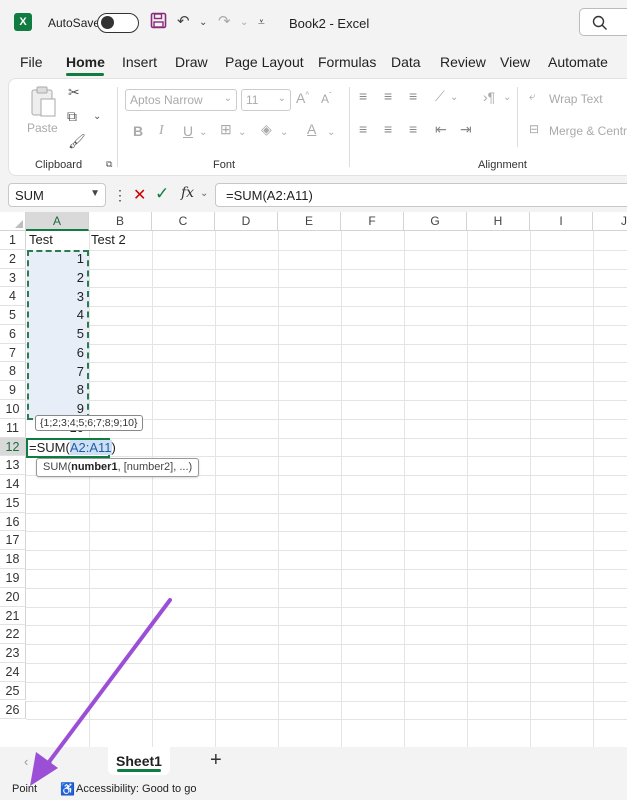 The image size is (627, 800). I want to click on row-header: 22, so click(13, 635).